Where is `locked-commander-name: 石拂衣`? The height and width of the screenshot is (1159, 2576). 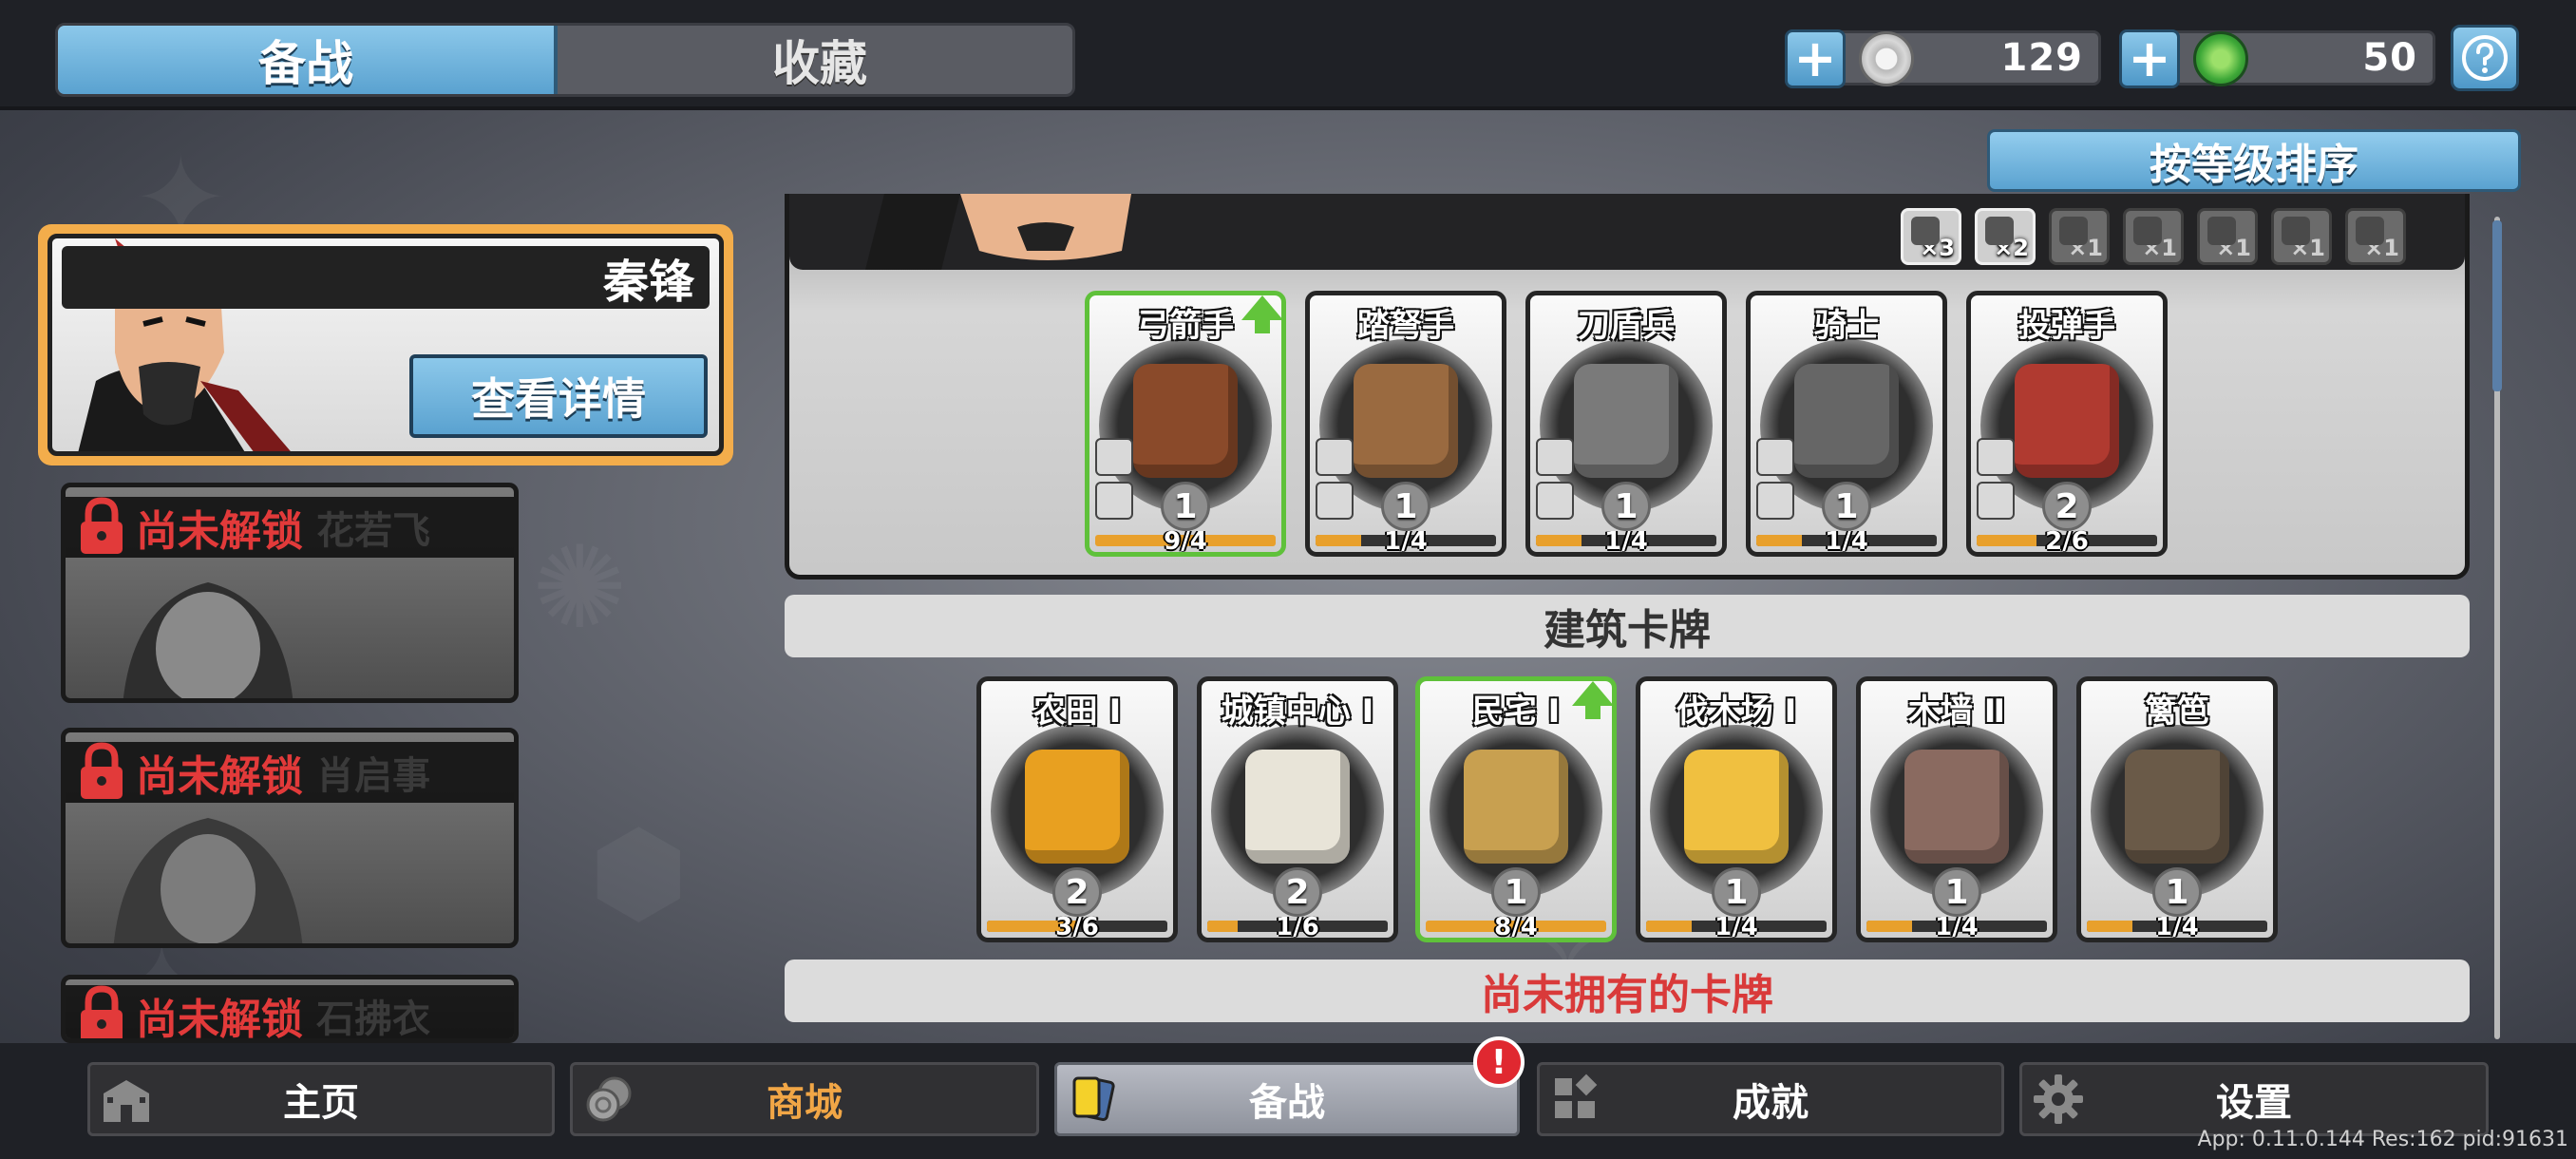 locked-commander-name: 石拂衣 is located at coordinates (373, 1019).